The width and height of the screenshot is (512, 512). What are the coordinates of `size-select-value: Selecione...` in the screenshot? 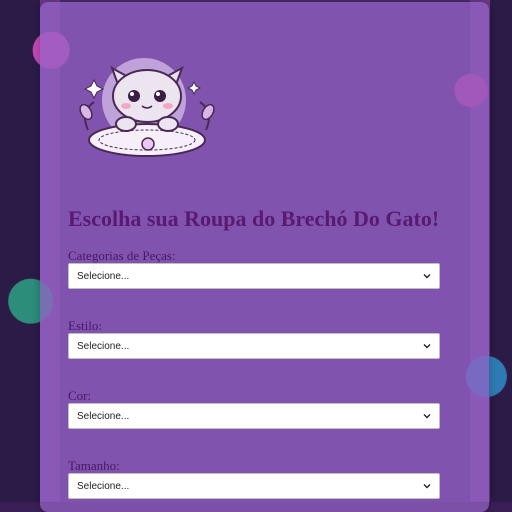 It's located at (103, 486).